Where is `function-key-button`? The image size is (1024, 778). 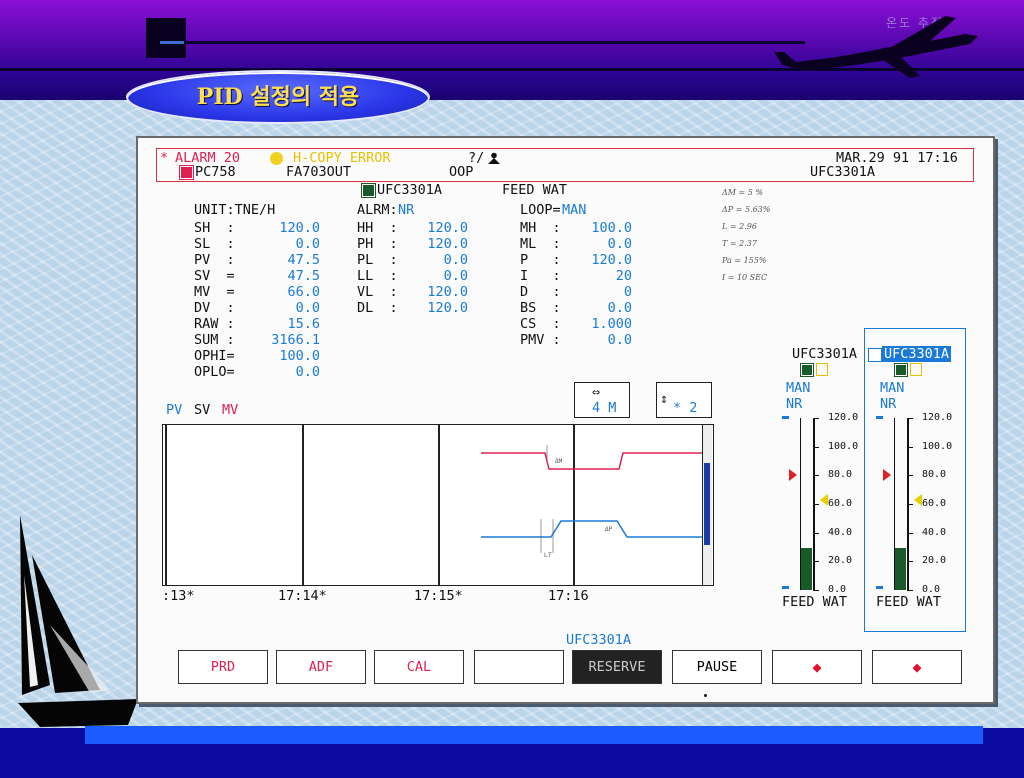 function-key-button is located at coordinates (519, 667).